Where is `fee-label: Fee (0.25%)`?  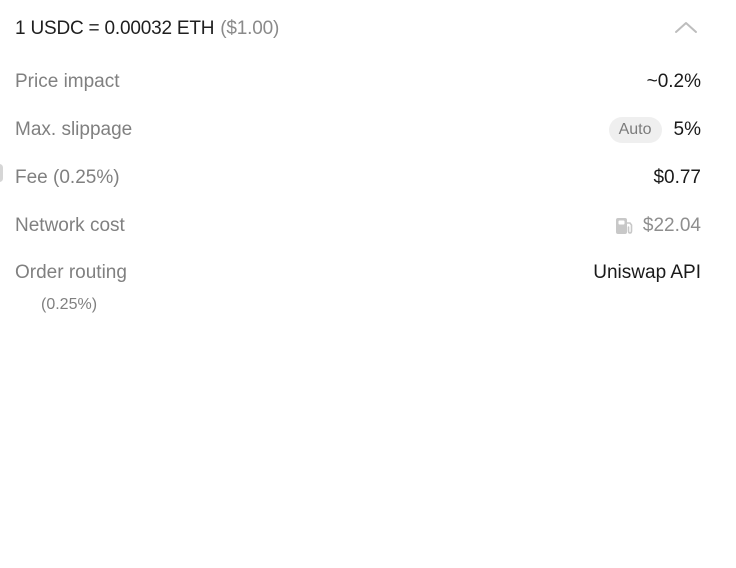 fee-label: Fee (0.25%) is located at coordinates (67, 177).